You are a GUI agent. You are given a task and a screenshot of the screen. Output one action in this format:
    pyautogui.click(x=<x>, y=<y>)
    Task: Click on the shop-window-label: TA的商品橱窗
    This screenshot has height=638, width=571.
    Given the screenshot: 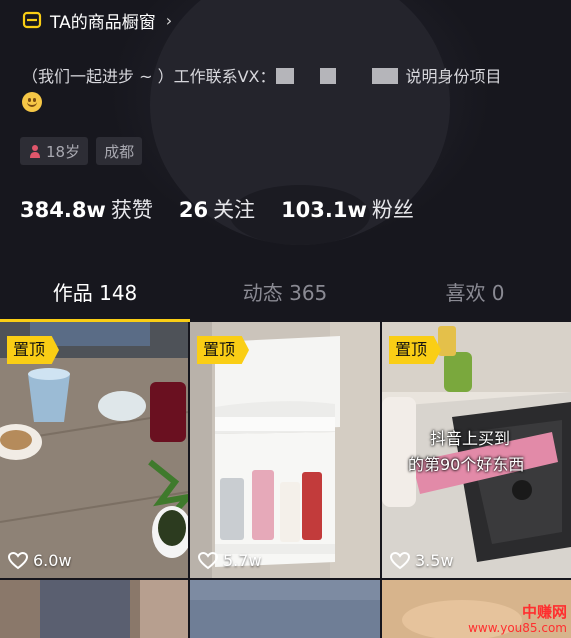 What is the action you would take?
    pyautogui.click(x=103, y=22)
    